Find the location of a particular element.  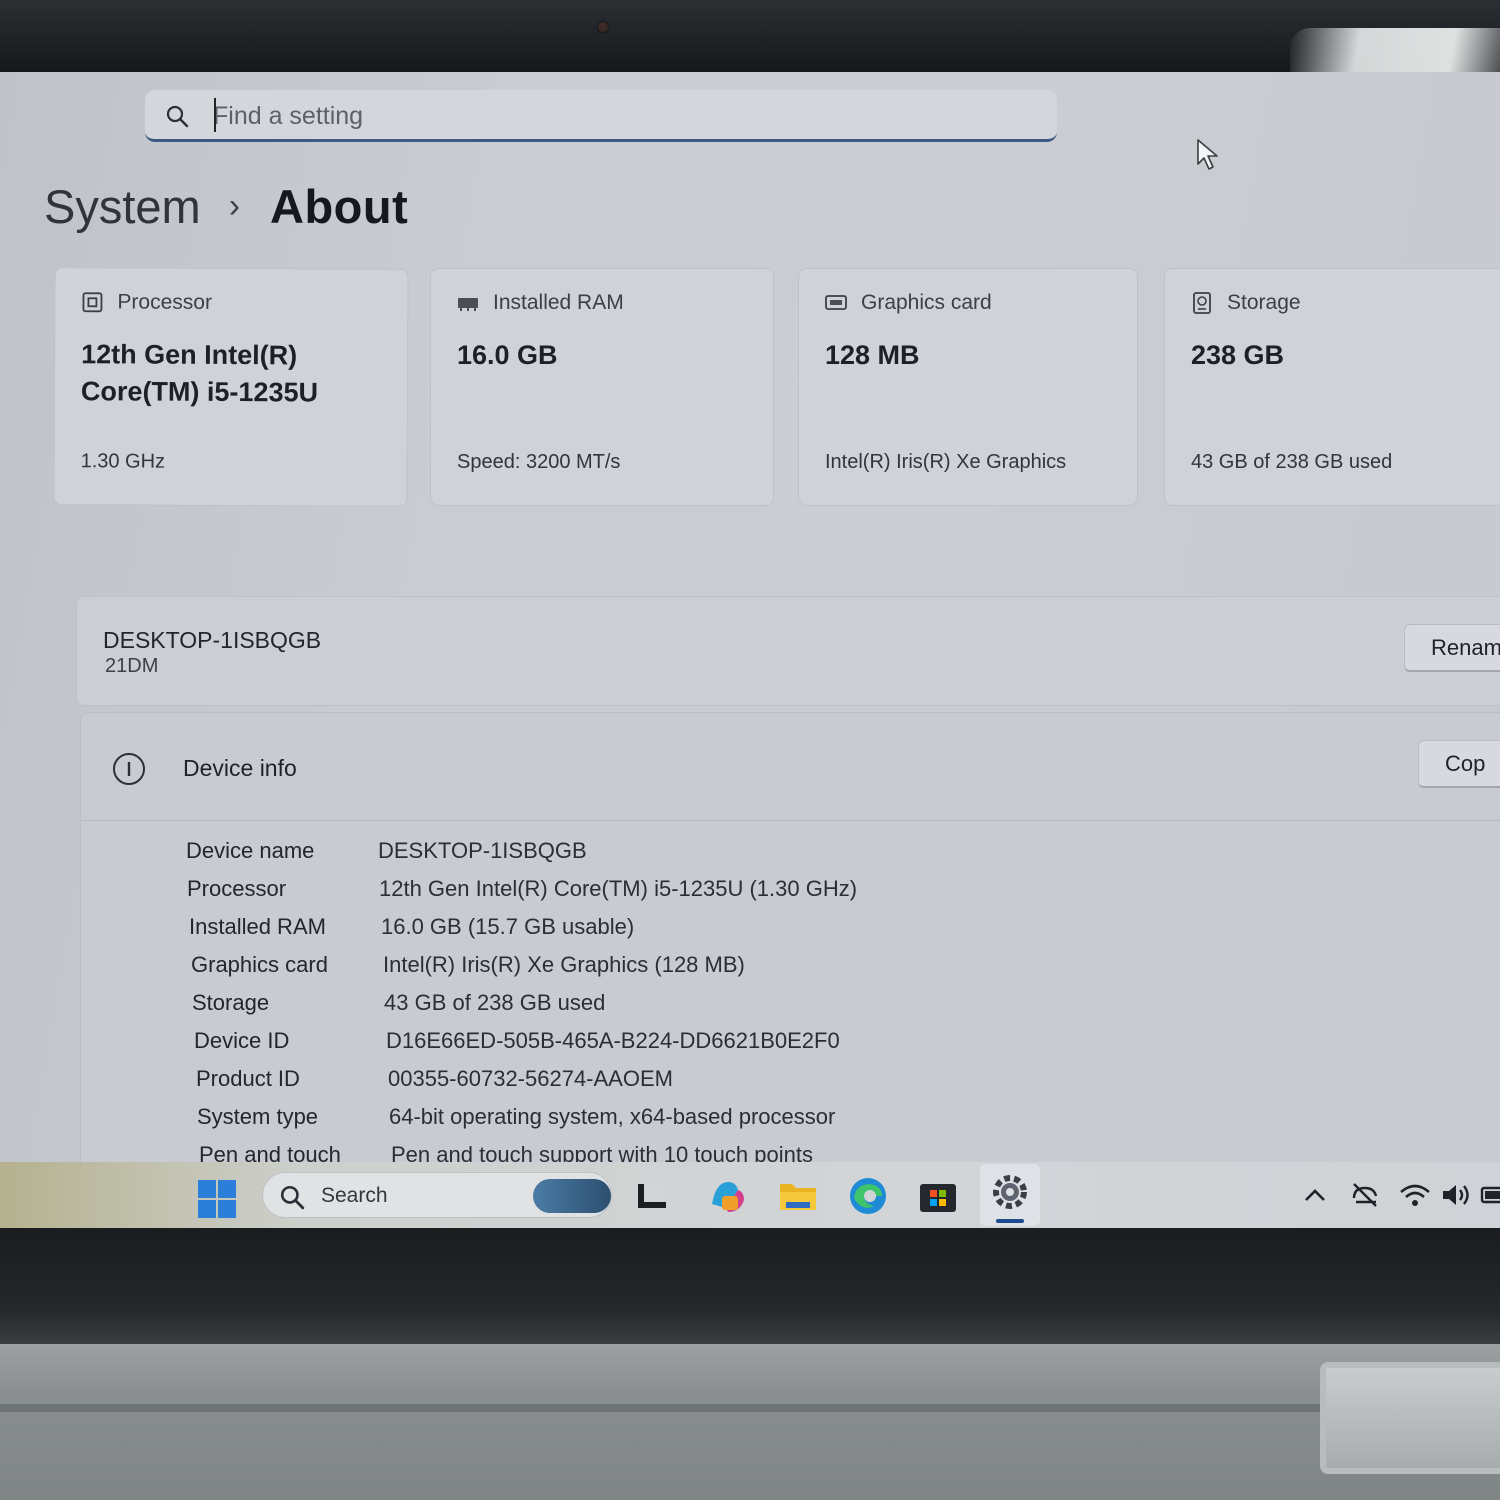

device-name-section: DESKTOP-1ISBQGB 21DM is located at coordinates (788, 651).